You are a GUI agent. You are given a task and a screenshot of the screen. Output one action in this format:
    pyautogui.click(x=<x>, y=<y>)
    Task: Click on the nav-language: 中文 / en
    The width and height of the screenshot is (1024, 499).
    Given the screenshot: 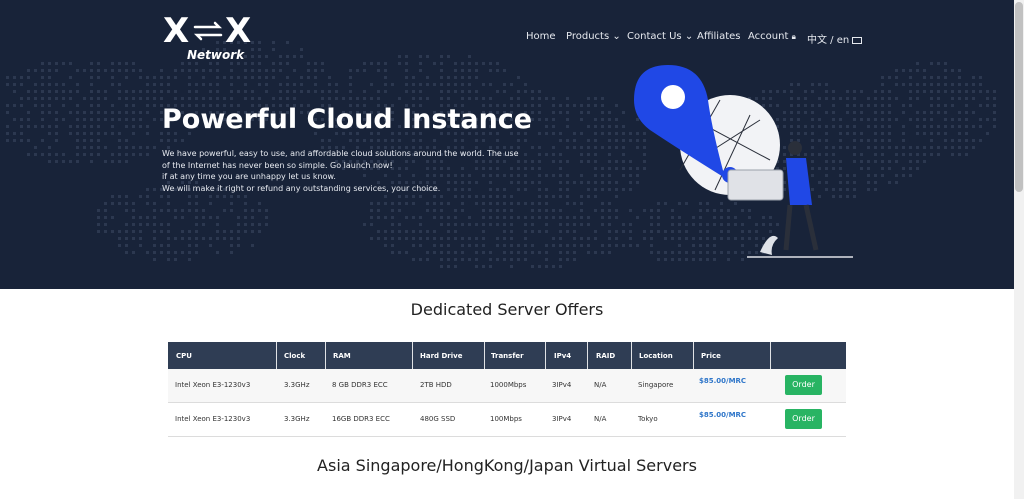 What is the action you would take?
    pyautogui.click(x=835, y=38)
    